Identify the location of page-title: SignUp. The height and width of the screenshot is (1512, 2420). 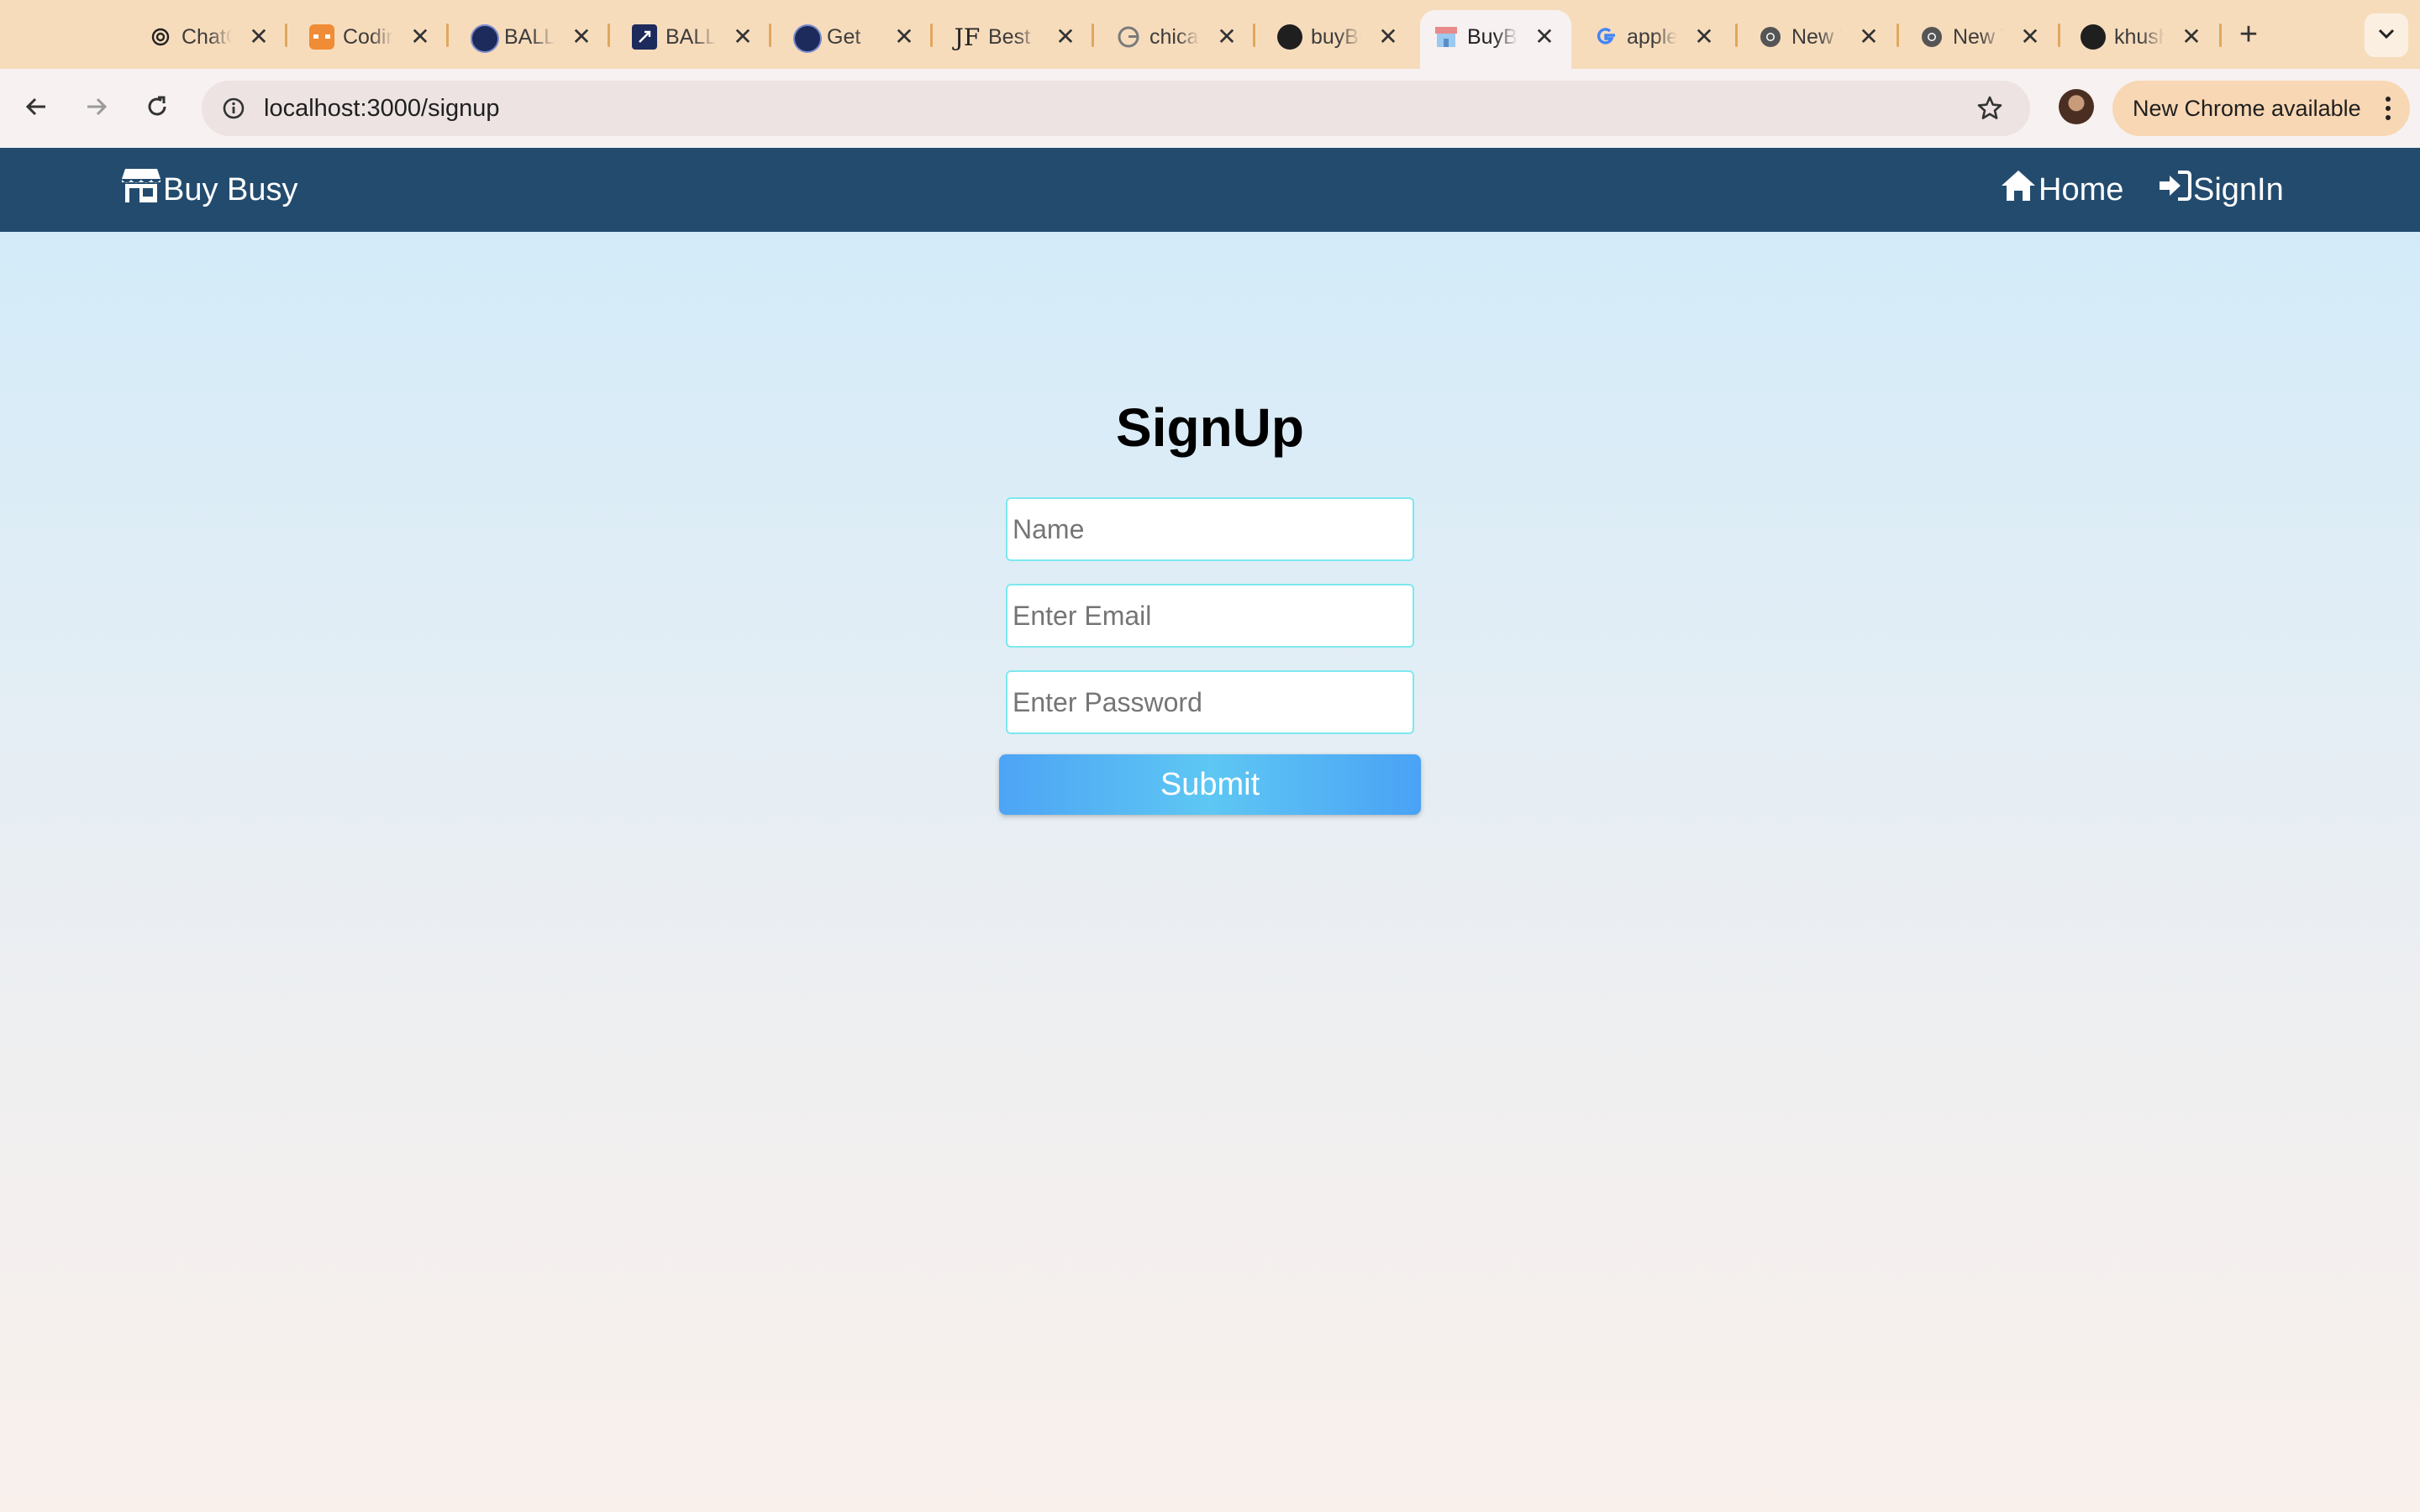
(1210, 427).